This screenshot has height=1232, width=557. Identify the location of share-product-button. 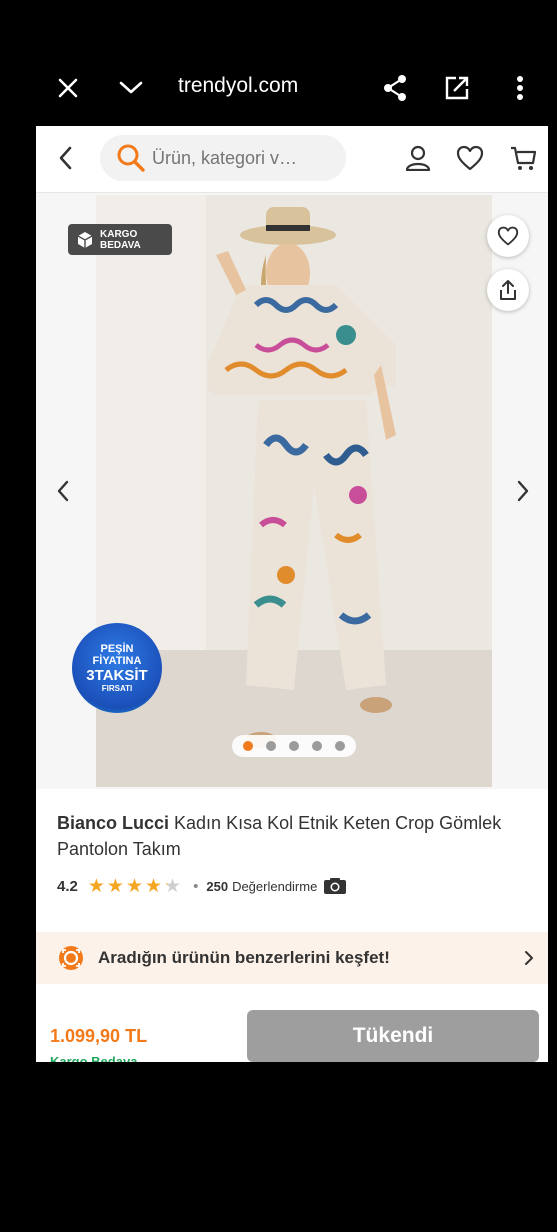
(508, 290).